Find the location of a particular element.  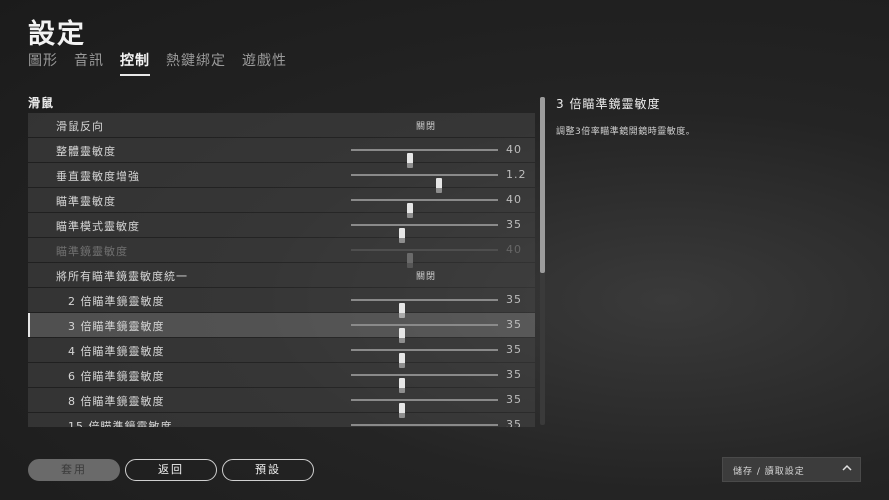

tab-gameplay: 遊戲性 is located at coordinates (264, 62).